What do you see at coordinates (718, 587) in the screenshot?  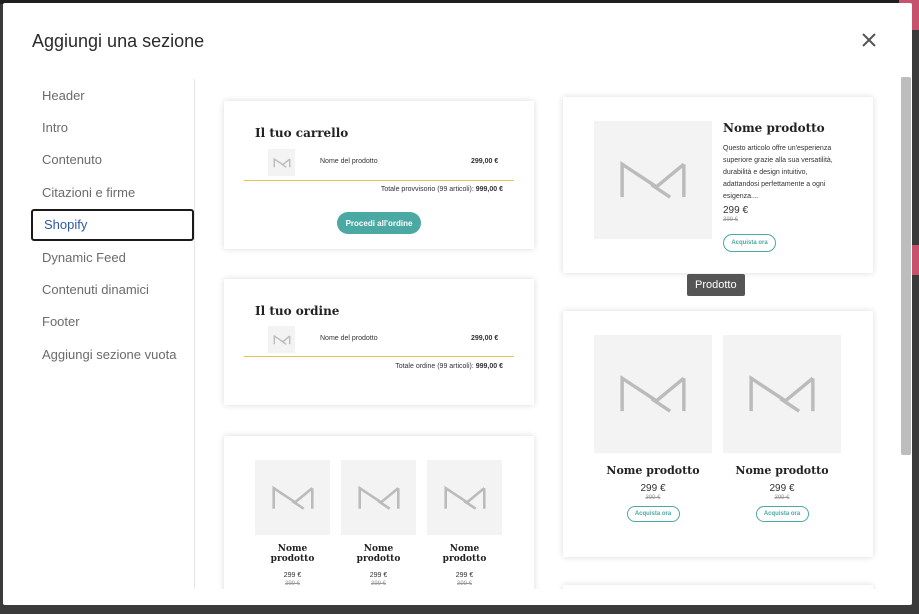 I see `section-card-partial` at bounding box center [718, 587].